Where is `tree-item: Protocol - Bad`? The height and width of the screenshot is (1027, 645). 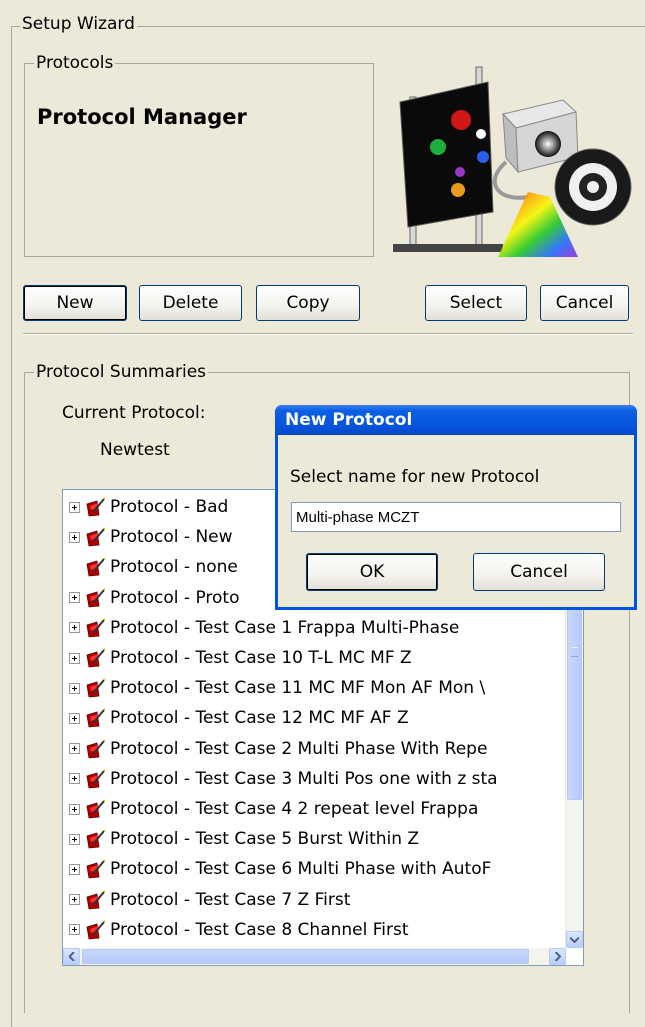
tree-item: Protocol - Bad is located at coordinates (145, 507).